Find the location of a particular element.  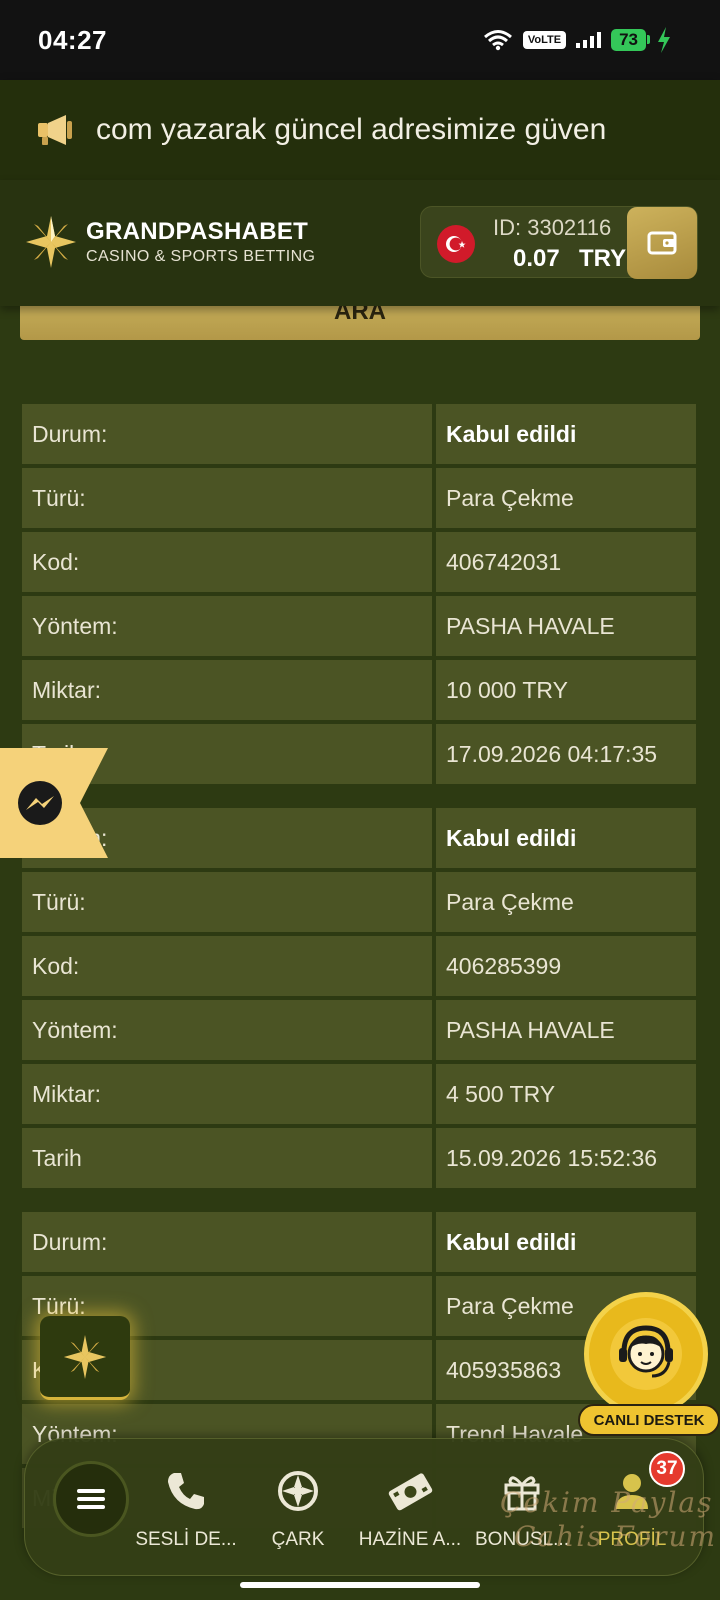

hamburger-icon is located at coordinates (91, 1499).